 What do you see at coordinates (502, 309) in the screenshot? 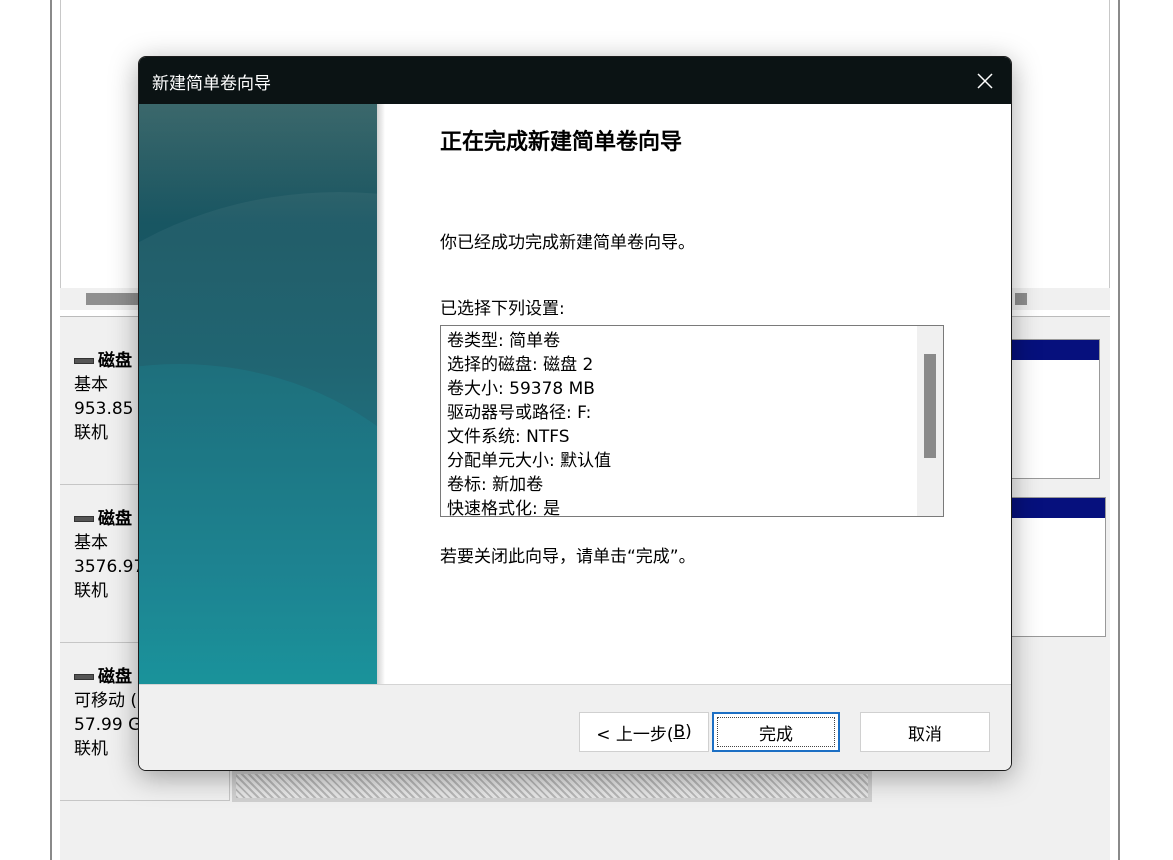
I see `settings-label: 已选择下列设置:` at bounding box center [502, 309].